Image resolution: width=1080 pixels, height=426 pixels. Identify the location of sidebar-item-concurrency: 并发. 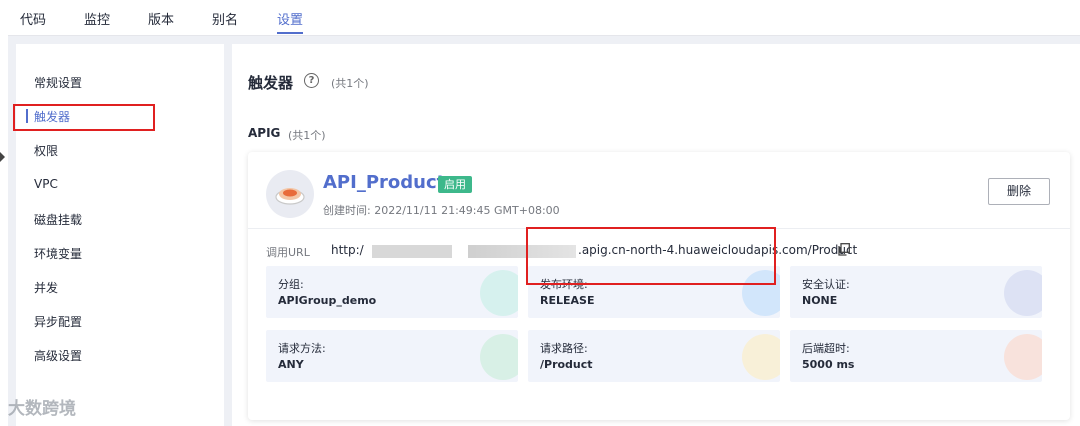
(46, 287).